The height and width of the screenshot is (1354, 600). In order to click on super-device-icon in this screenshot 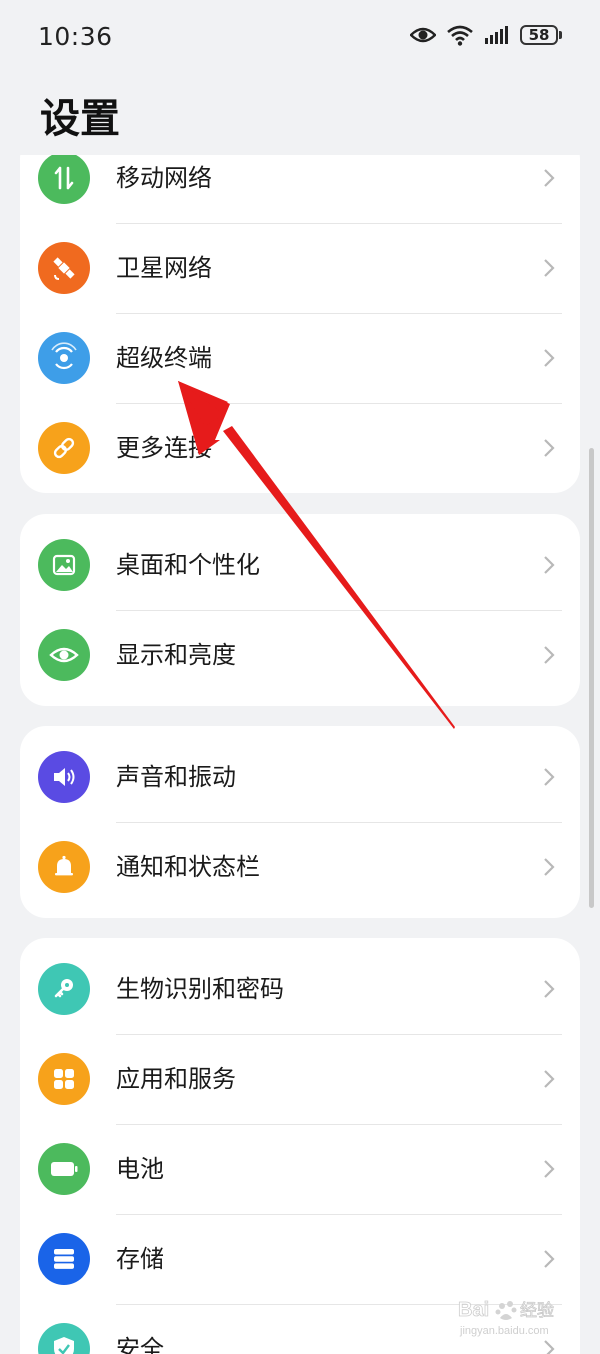, I will do `click(64, 358)`.